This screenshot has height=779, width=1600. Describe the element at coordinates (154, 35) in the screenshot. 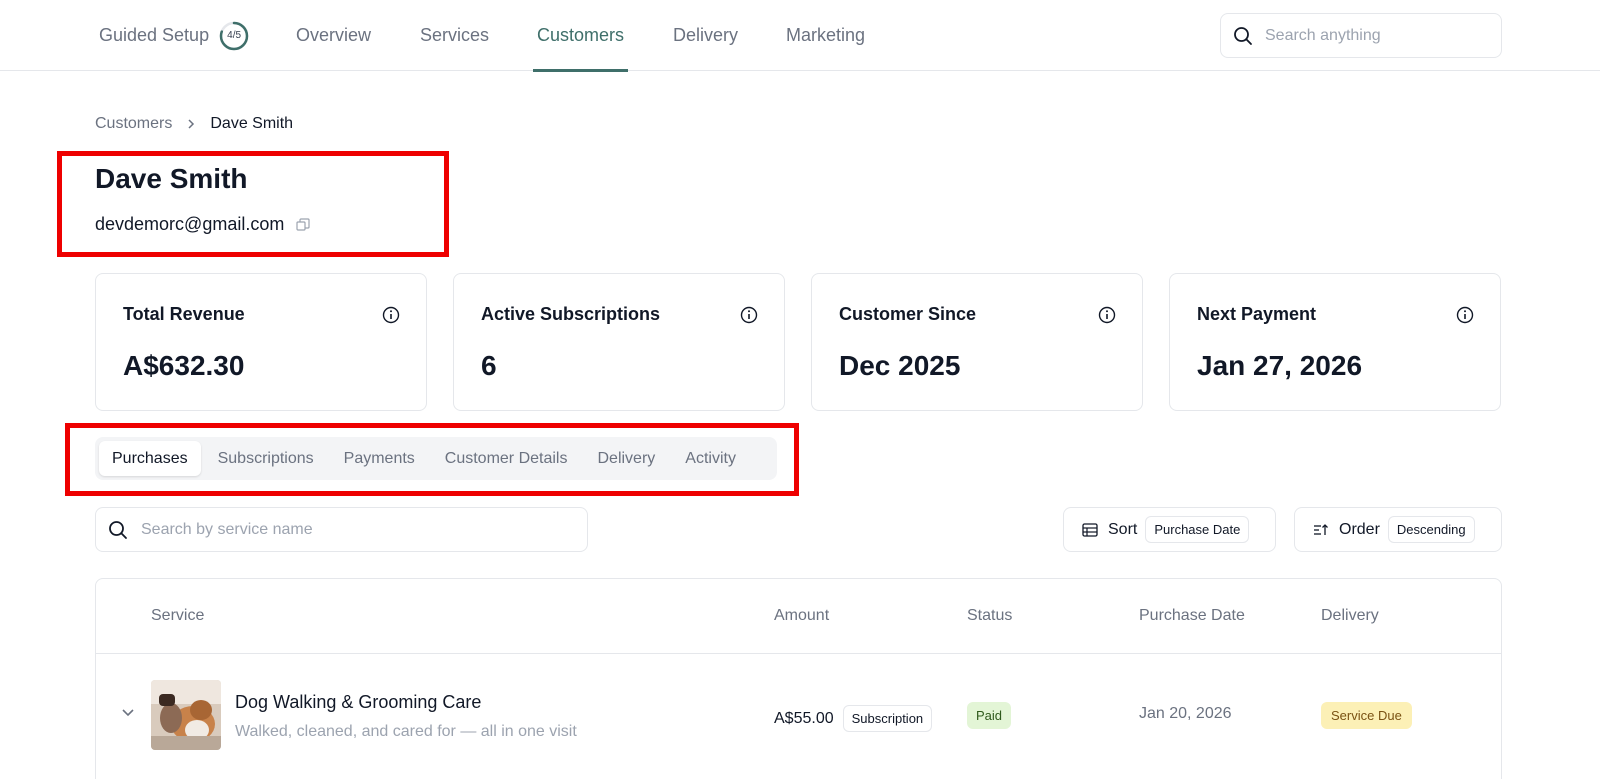

I see `nav-guided-setup-label: Guided Setup` at that location.